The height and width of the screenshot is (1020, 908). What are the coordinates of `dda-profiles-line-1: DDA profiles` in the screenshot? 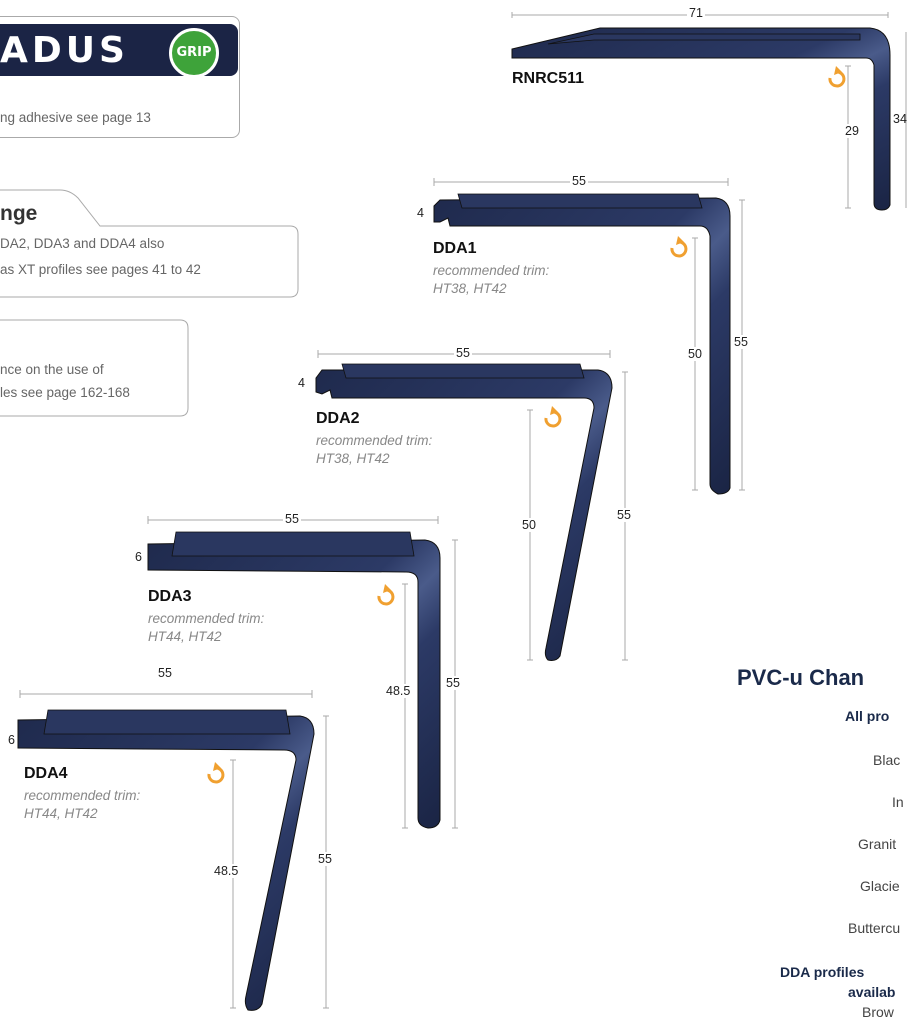 It's located at (822, 972).